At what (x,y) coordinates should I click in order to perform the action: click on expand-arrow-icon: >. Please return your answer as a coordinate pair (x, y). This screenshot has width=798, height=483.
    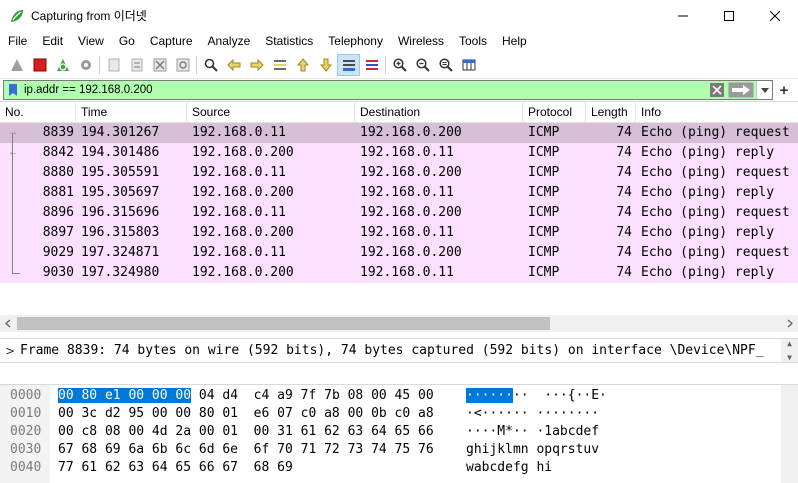
    Looking at the image, I should click on (10, 351).